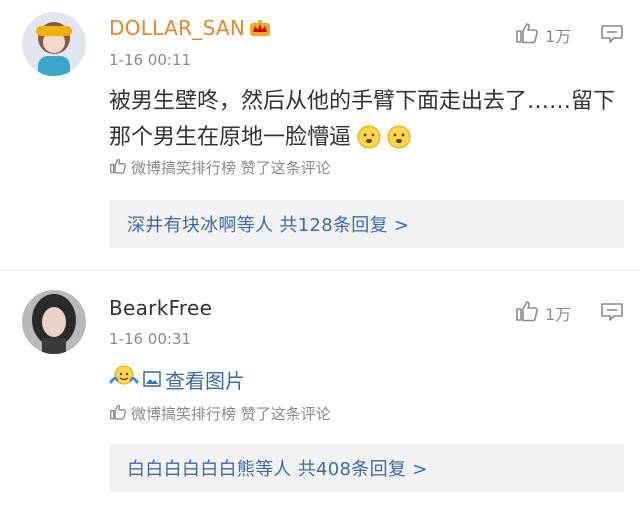  I want to click on comment-text: 被男生壁咚，然后从他的手臂下面走出去了……留下那个男生在原地一脸懵逼, so click(362, 119).